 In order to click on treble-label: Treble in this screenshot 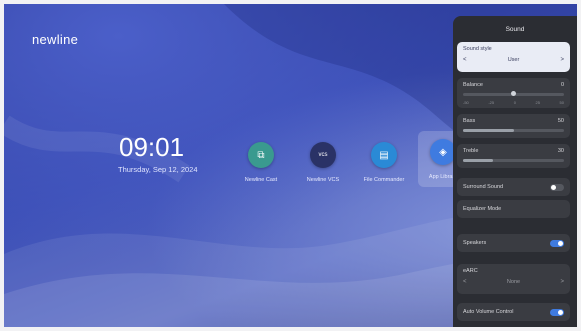, I will do `click(471, 151)`.